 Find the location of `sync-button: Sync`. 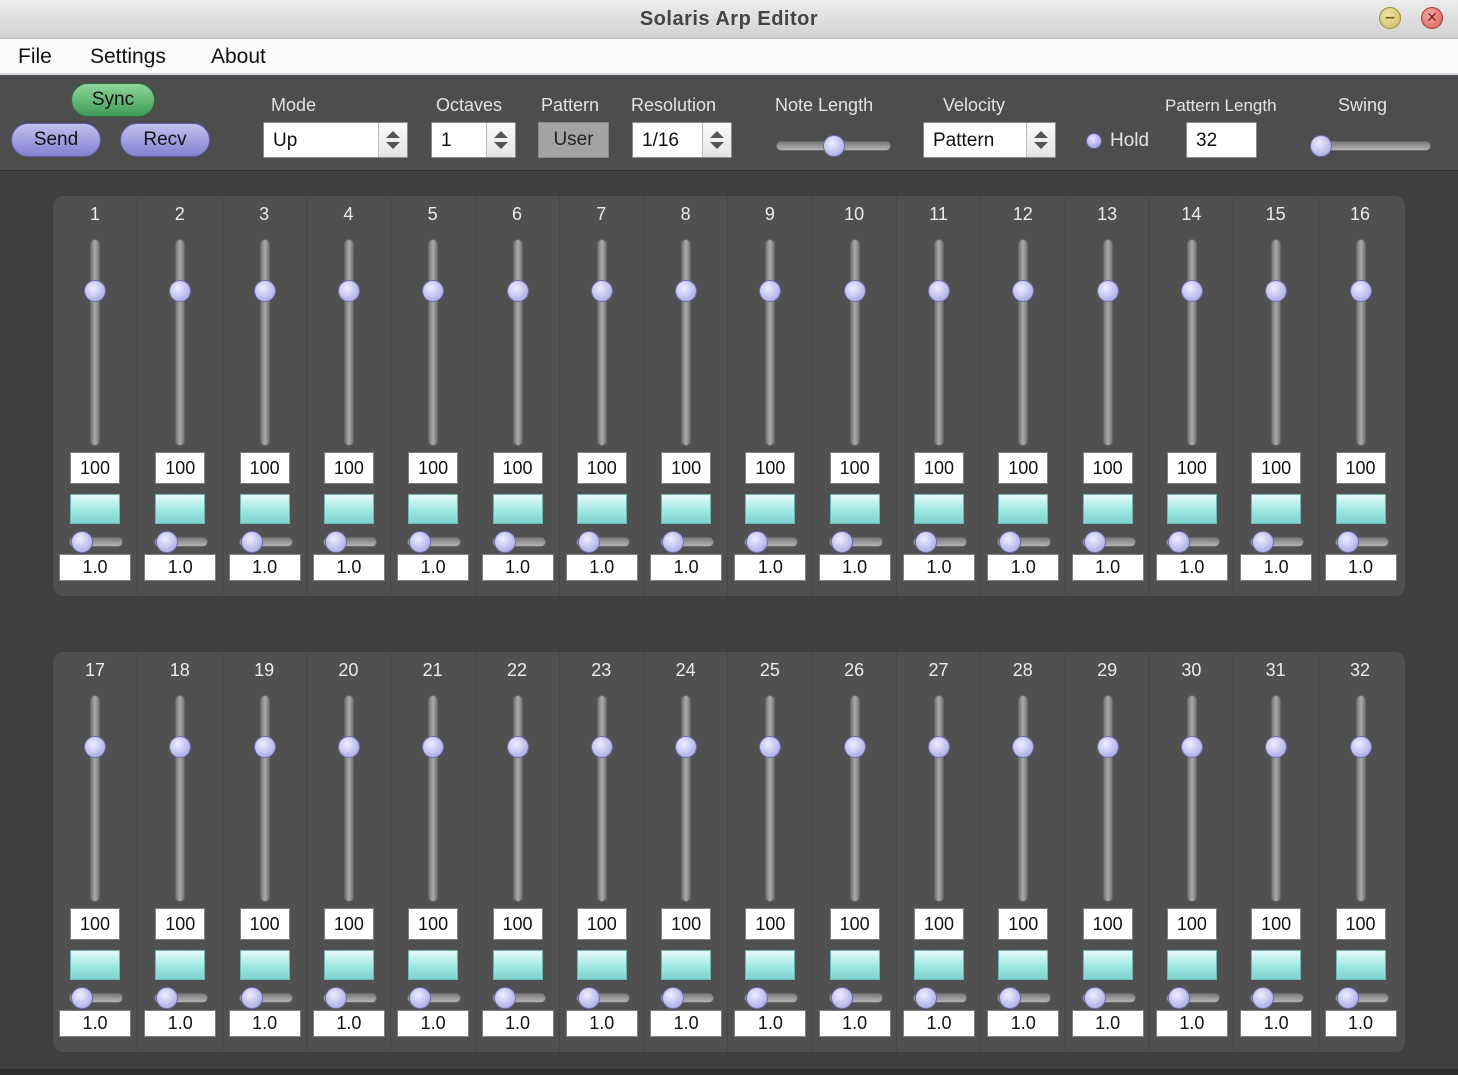

sync-button: Sync is located at coordinates (113, 100).